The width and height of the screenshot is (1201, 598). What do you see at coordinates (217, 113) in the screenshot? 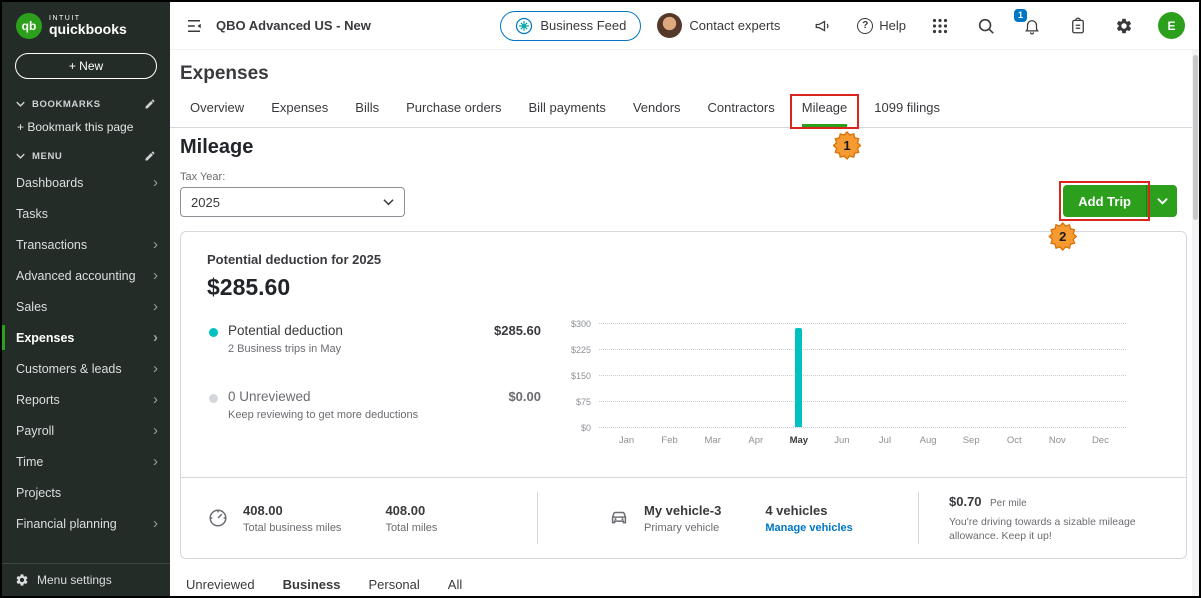
I see `tab-overview: Overview` at bounding box center [217, 113].